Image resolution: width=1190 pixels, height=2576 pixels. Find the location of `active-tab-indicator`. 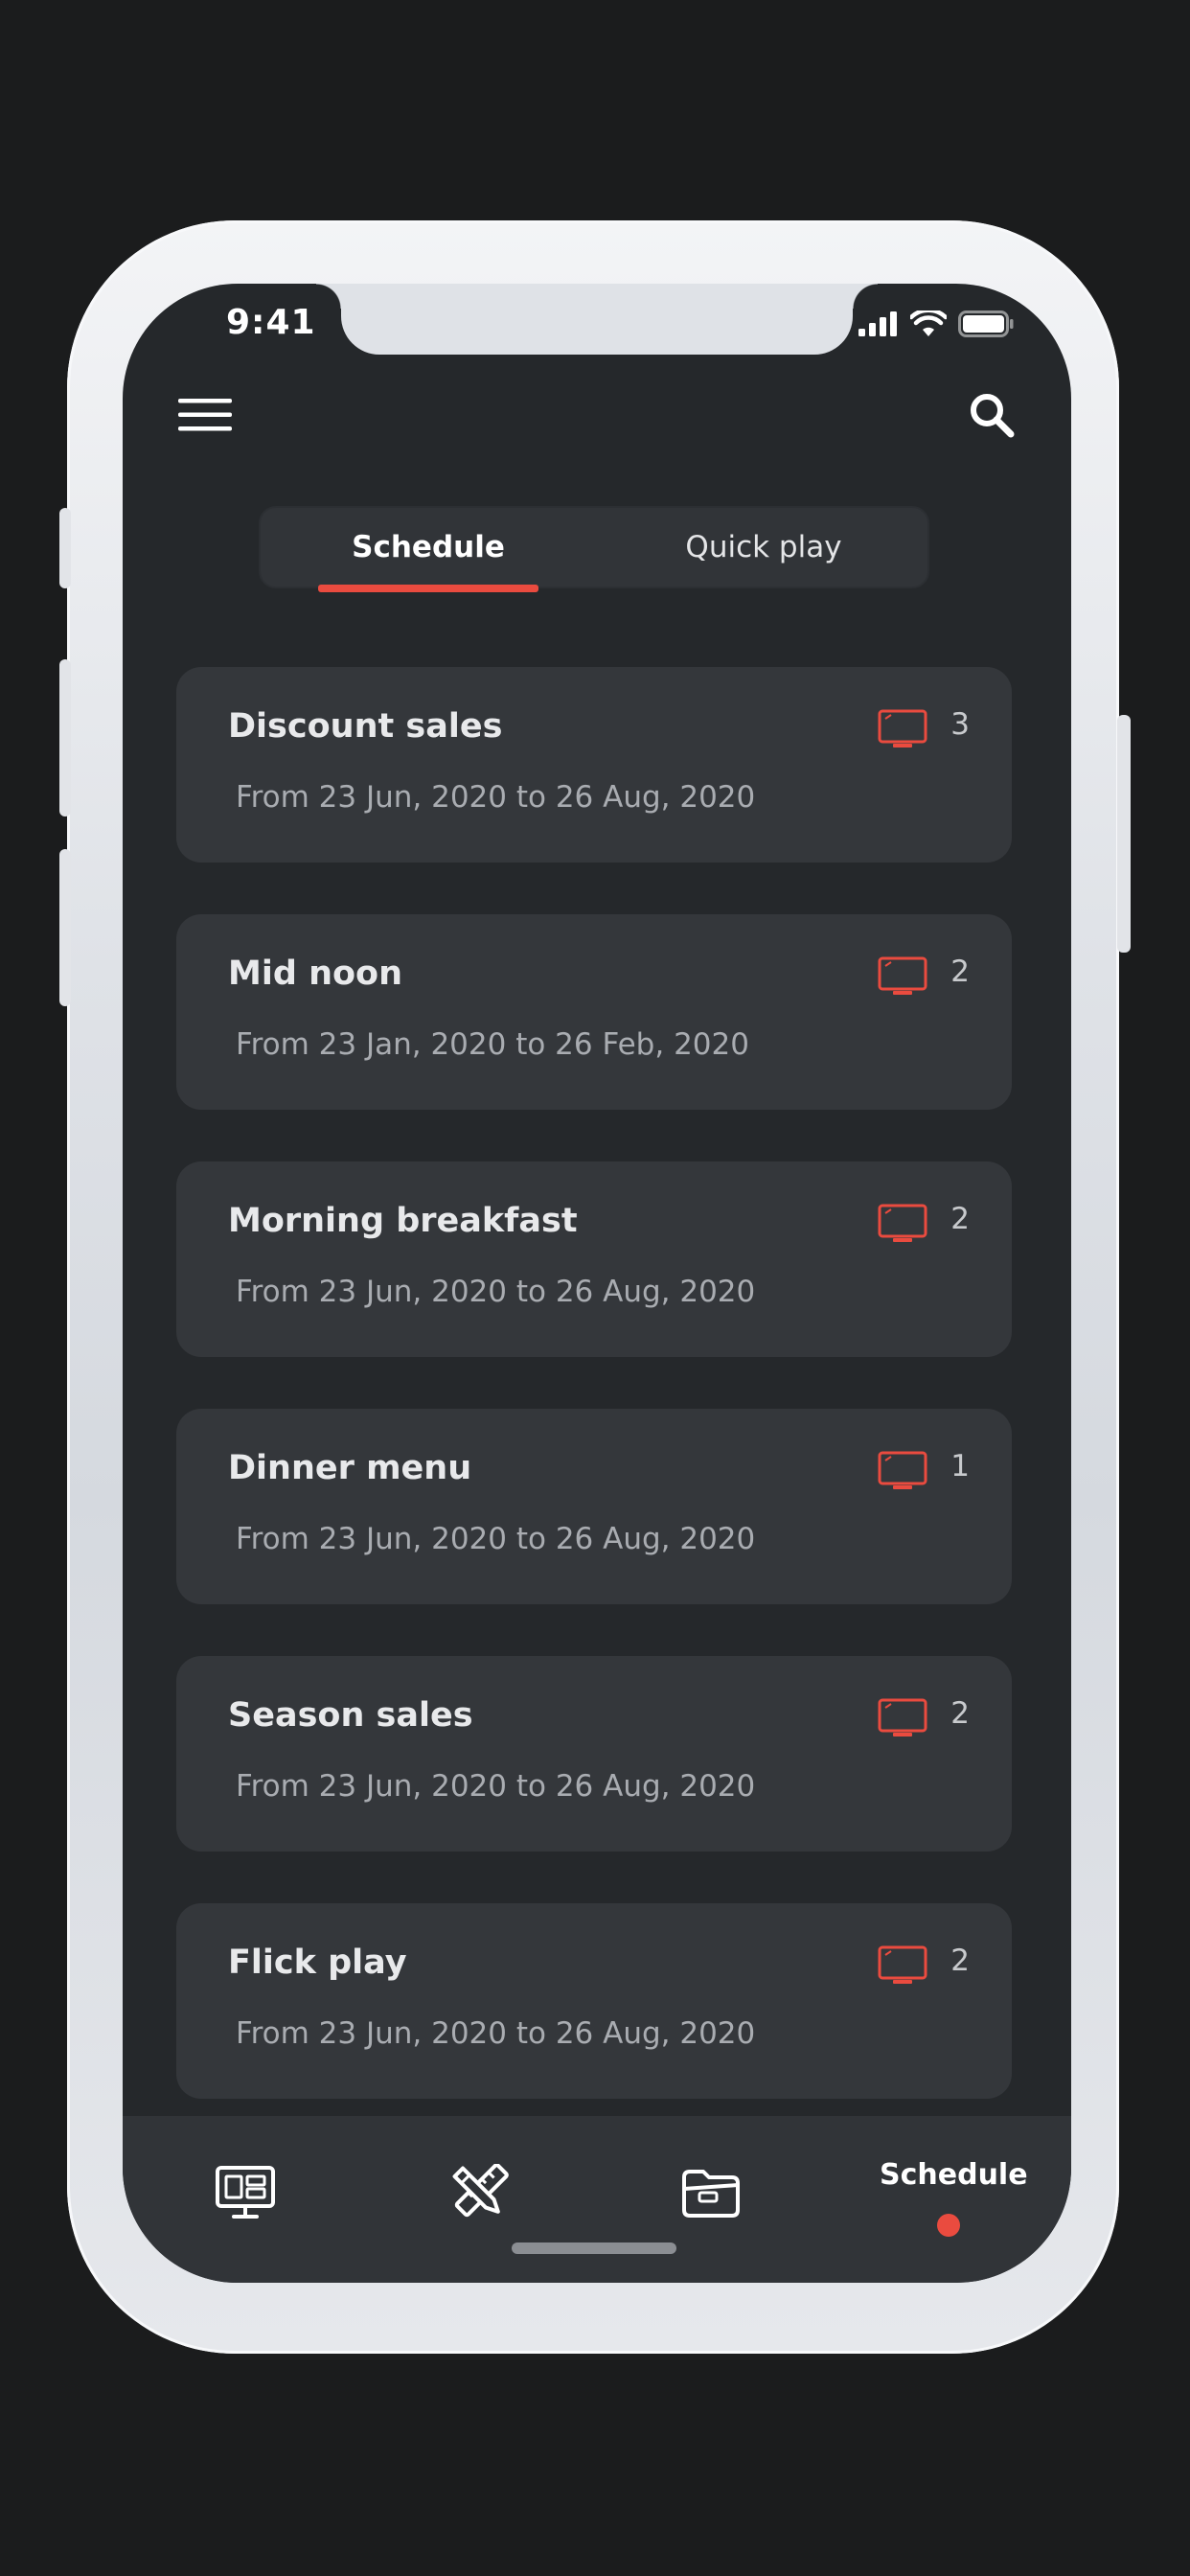

active-tab-indicator is located at coordinates (428, 588).